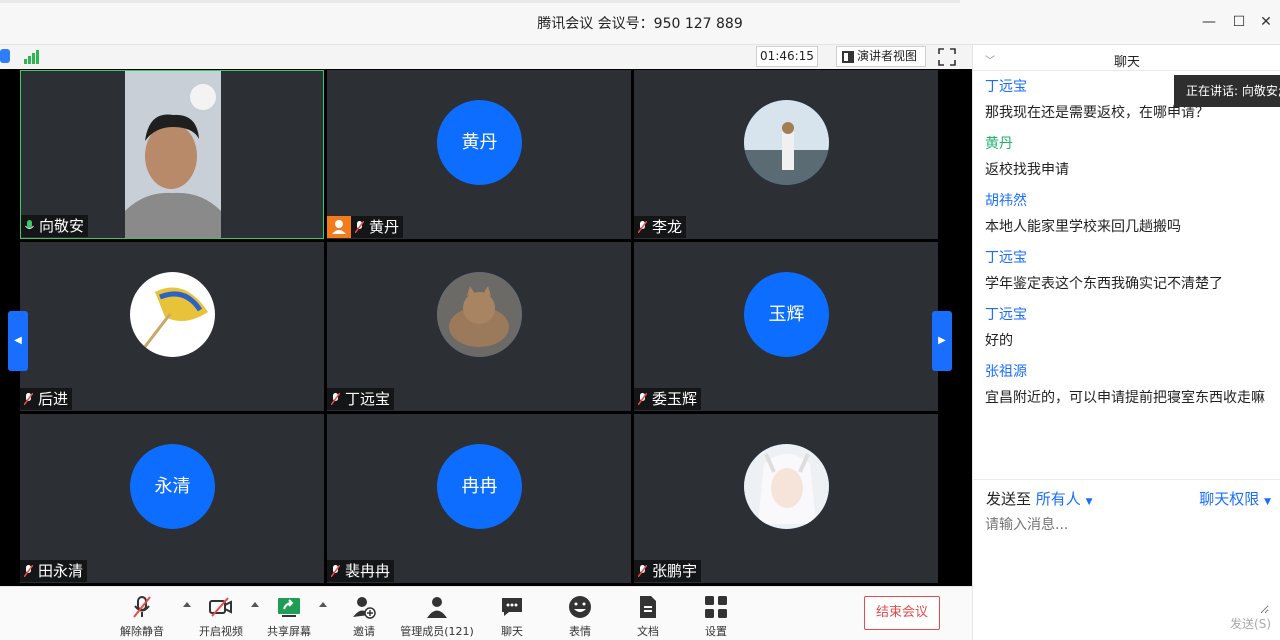 The height and width of the screenshot is (640, 1280). What do you see at coordinates (1125, 398) in the screenshot?
I see `chat-message: 宜昌附近的，可以申请提前把寝室东西收走嘛` at bounding box center [1125, 398].